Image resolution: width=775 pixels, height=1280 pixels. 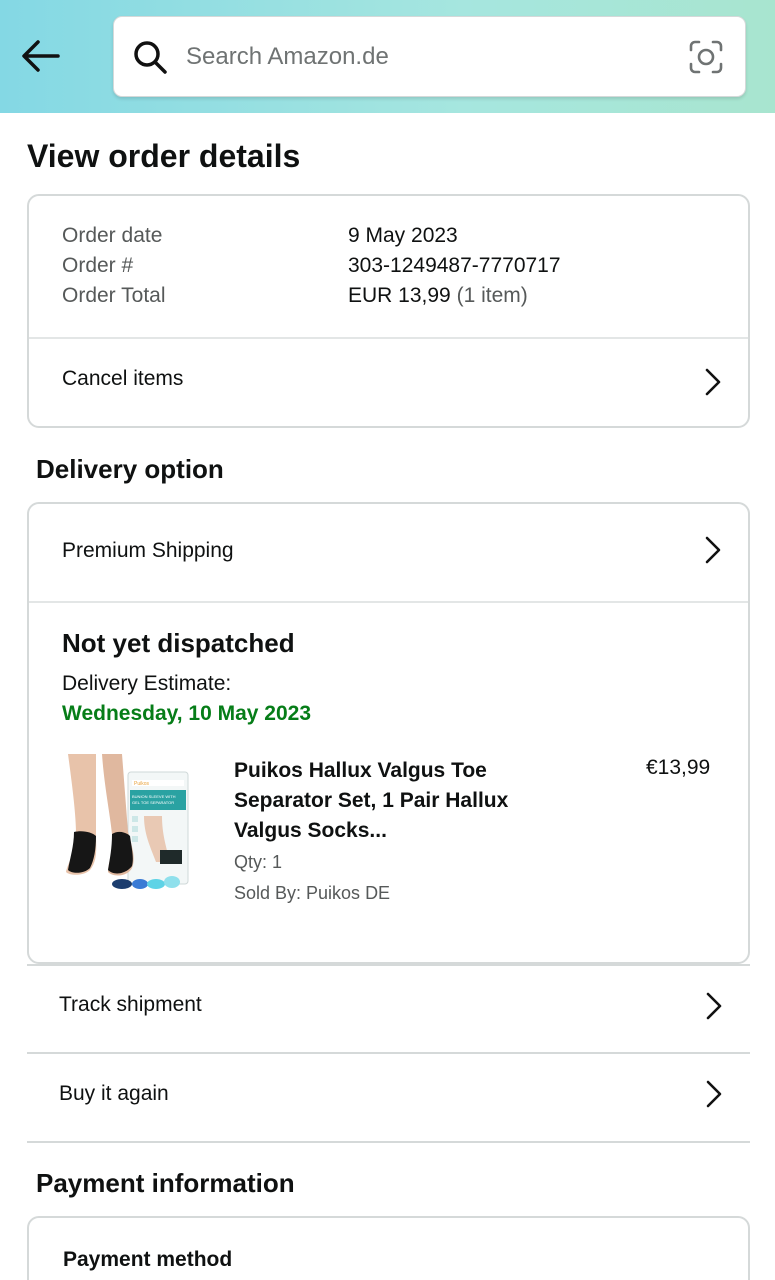 I want to click on order-total-label: Order Total, so click(x=114, y=295).